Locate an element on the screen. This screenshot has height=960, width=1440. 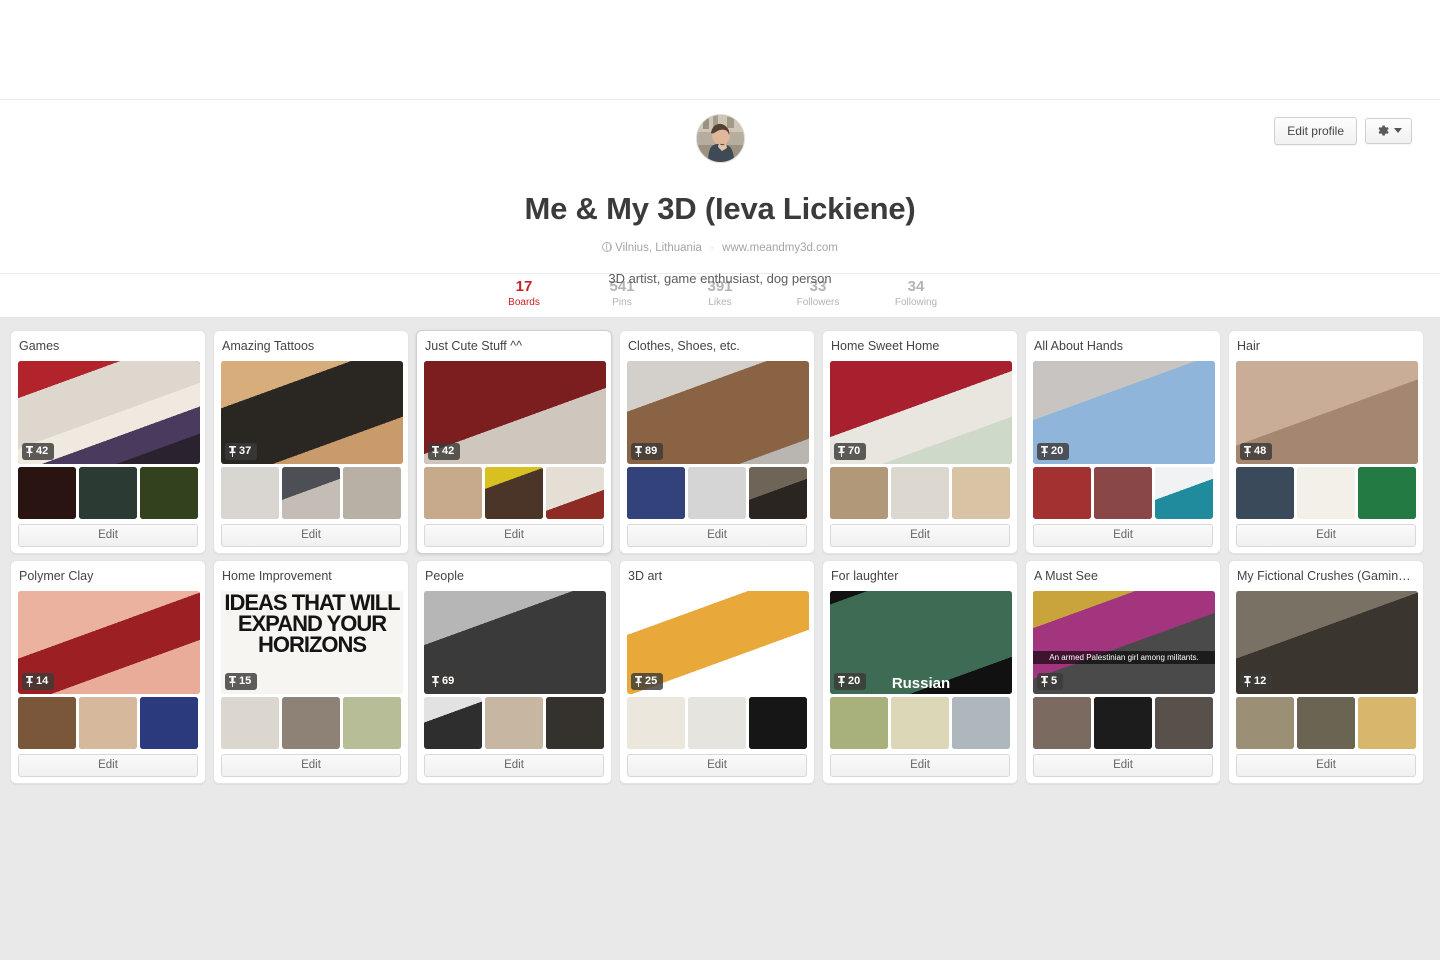
board-card: Home Sweet Home 70 Edit is located at coordinates (920, 442).